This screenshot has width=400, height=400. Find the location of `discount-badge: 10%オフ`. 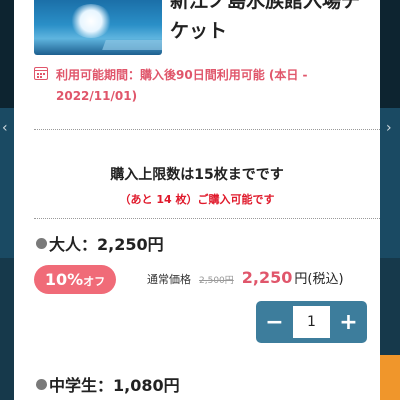

discount-badge: 10%オフ is located at coordinates (75, 279).